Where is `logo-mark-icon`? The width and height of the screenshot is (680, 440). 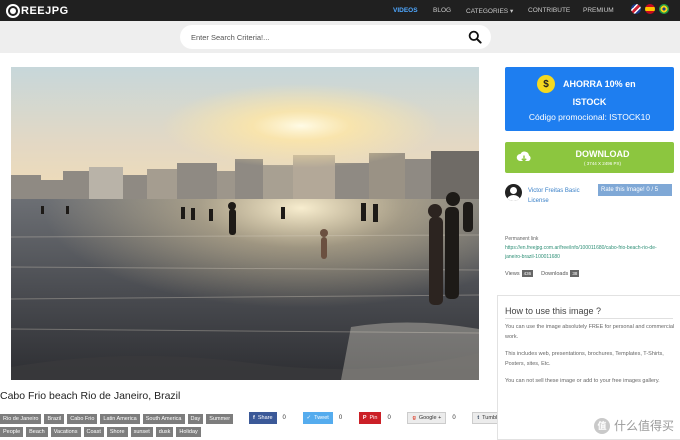 logo-mark-icon is located at coordinates (13, 10).